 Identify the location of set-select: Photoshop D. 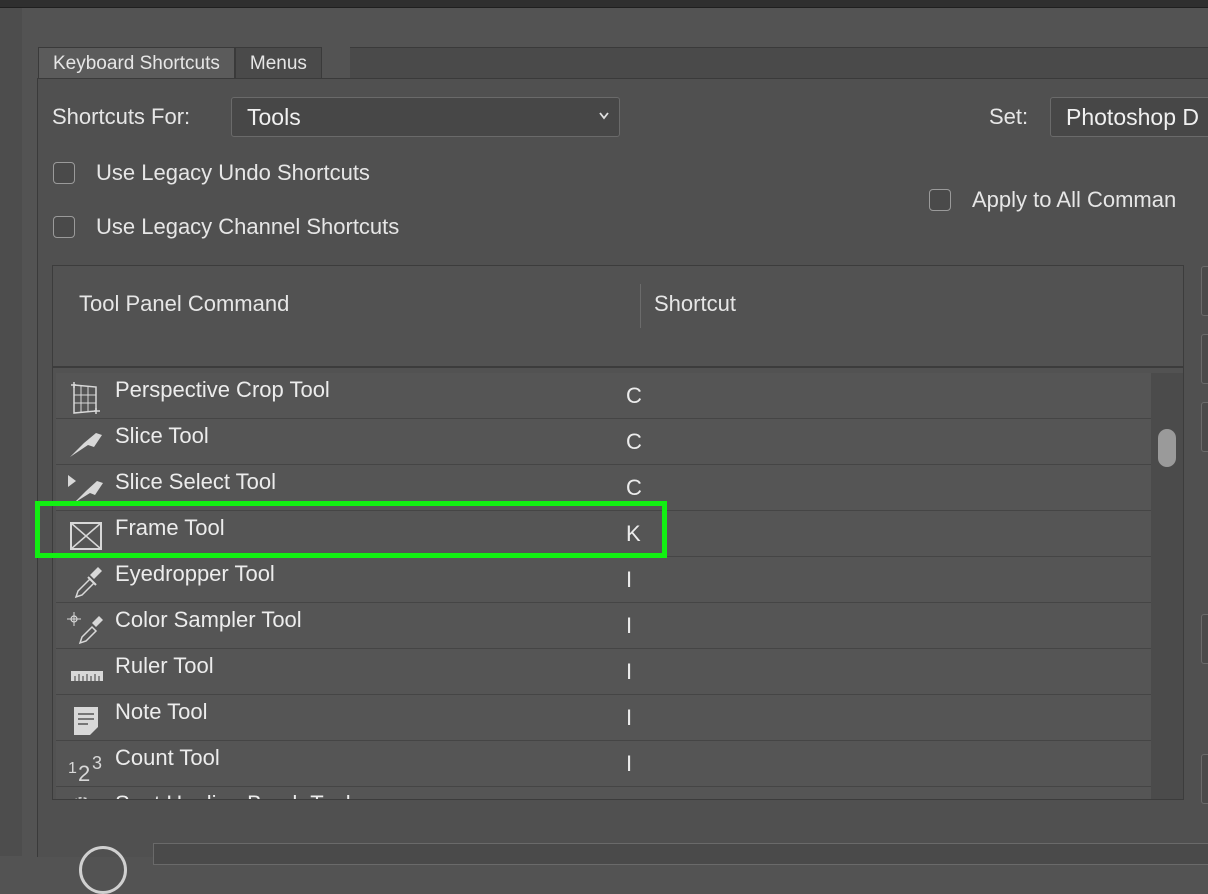
(1129, 117).